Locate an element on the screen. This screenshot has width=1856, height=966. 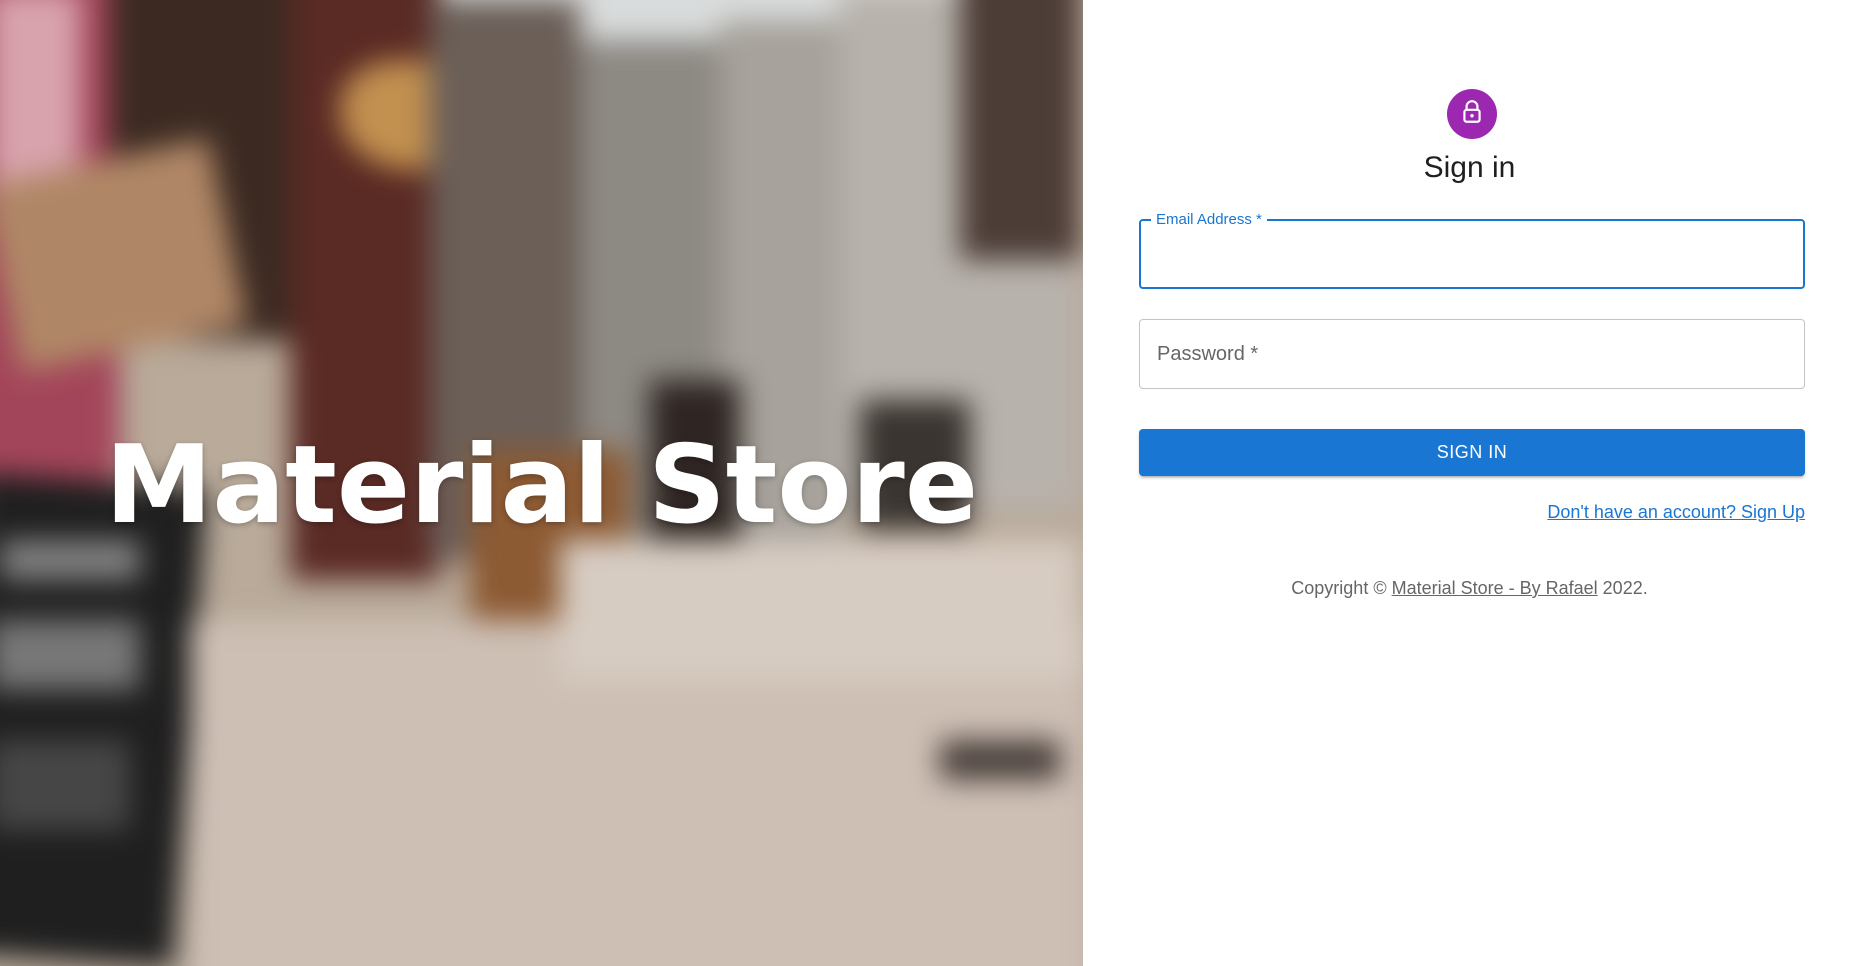
page-title: Sign in is located at coordinates (1469, 167).